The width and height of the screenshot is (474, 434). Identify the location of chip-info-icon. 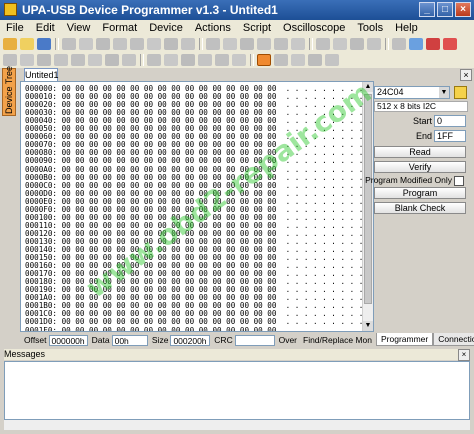
(460, 92).